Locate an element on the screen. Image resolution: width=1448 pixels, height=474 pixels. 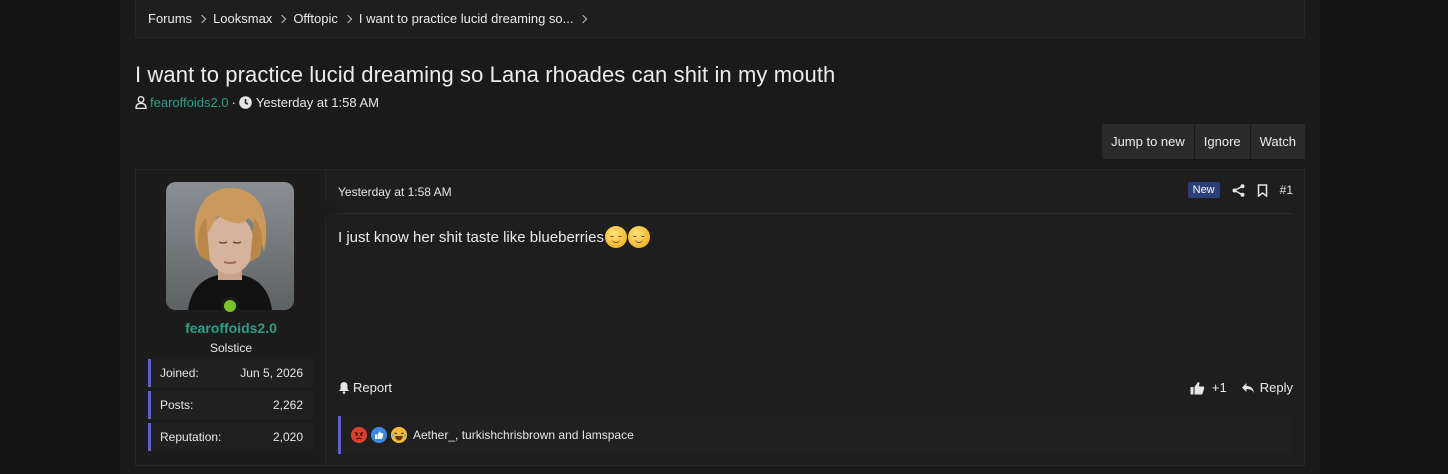
post-footer-right: +1 Reply is located at coordinates (1241, 387).